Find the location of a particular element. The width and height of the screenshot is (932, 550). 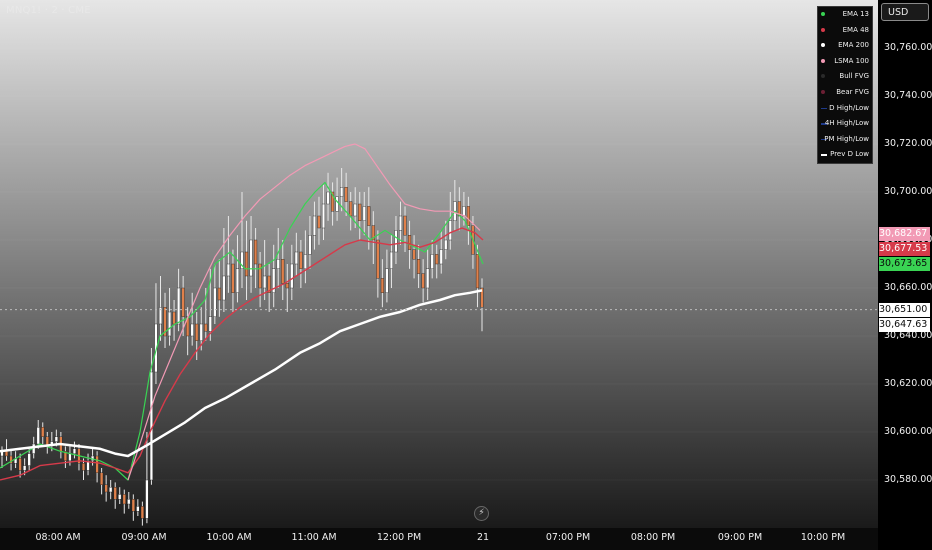

symbol-title: MNQ1! · 2 · CME is located at coordinates (48, 10).